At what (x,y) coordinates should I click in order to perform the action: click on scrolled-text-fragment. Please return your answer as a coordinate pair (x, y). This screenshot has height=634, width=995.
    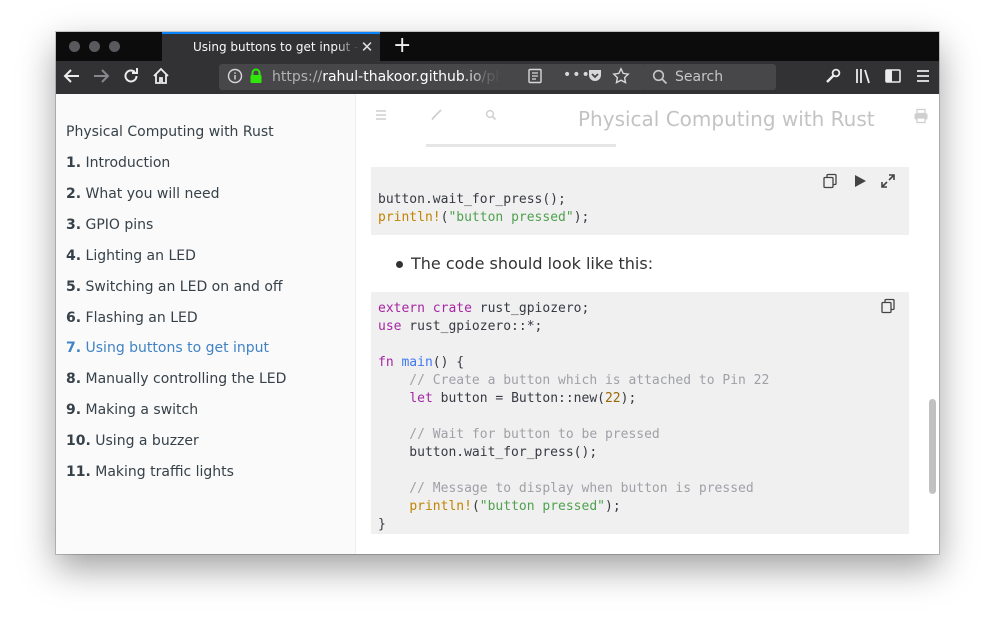
    Looking at the image, I should click on (521, 145).